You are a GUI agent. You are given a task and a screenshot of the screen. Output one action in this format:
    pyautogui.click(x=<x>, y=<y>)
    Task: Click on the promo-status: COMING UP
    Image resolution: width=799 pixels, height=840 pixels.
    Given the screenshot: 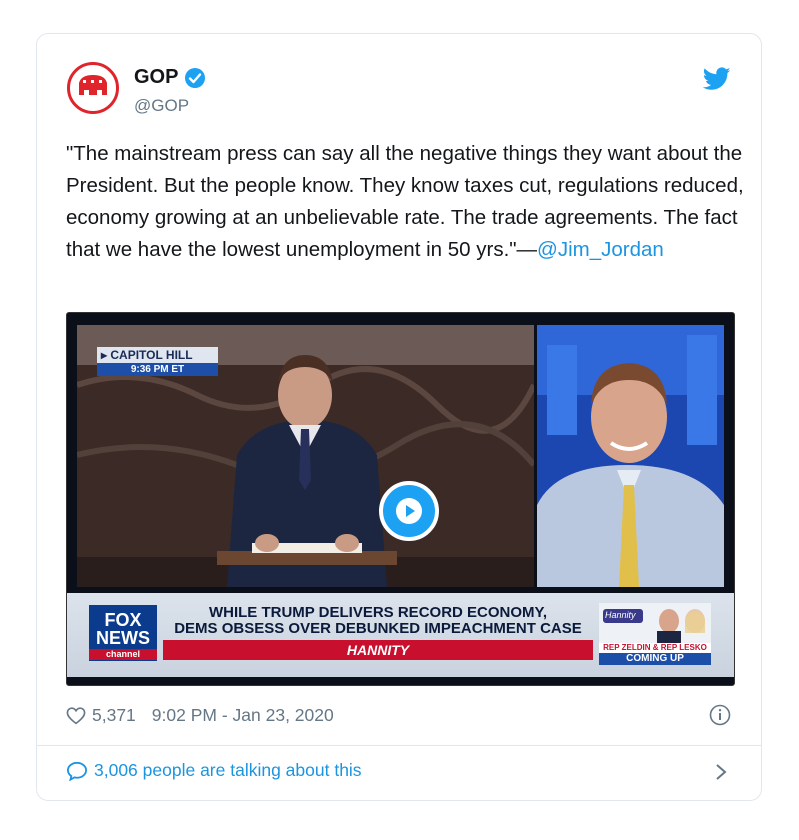 What is the action you would take?
    pyautogui.click(x=655, y=659)
    